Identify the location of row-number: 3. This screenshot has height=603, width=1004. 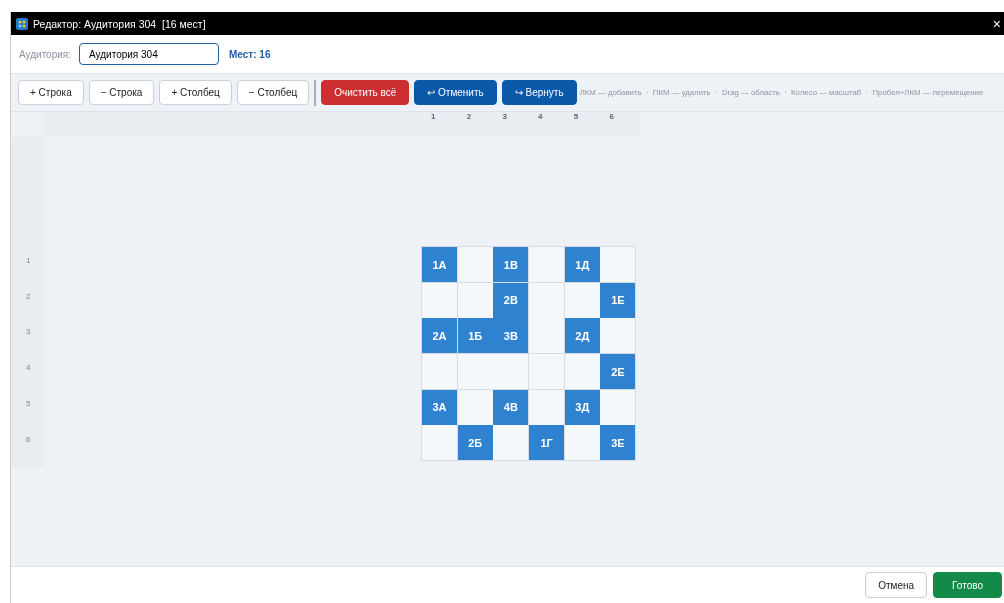
(28, 332).